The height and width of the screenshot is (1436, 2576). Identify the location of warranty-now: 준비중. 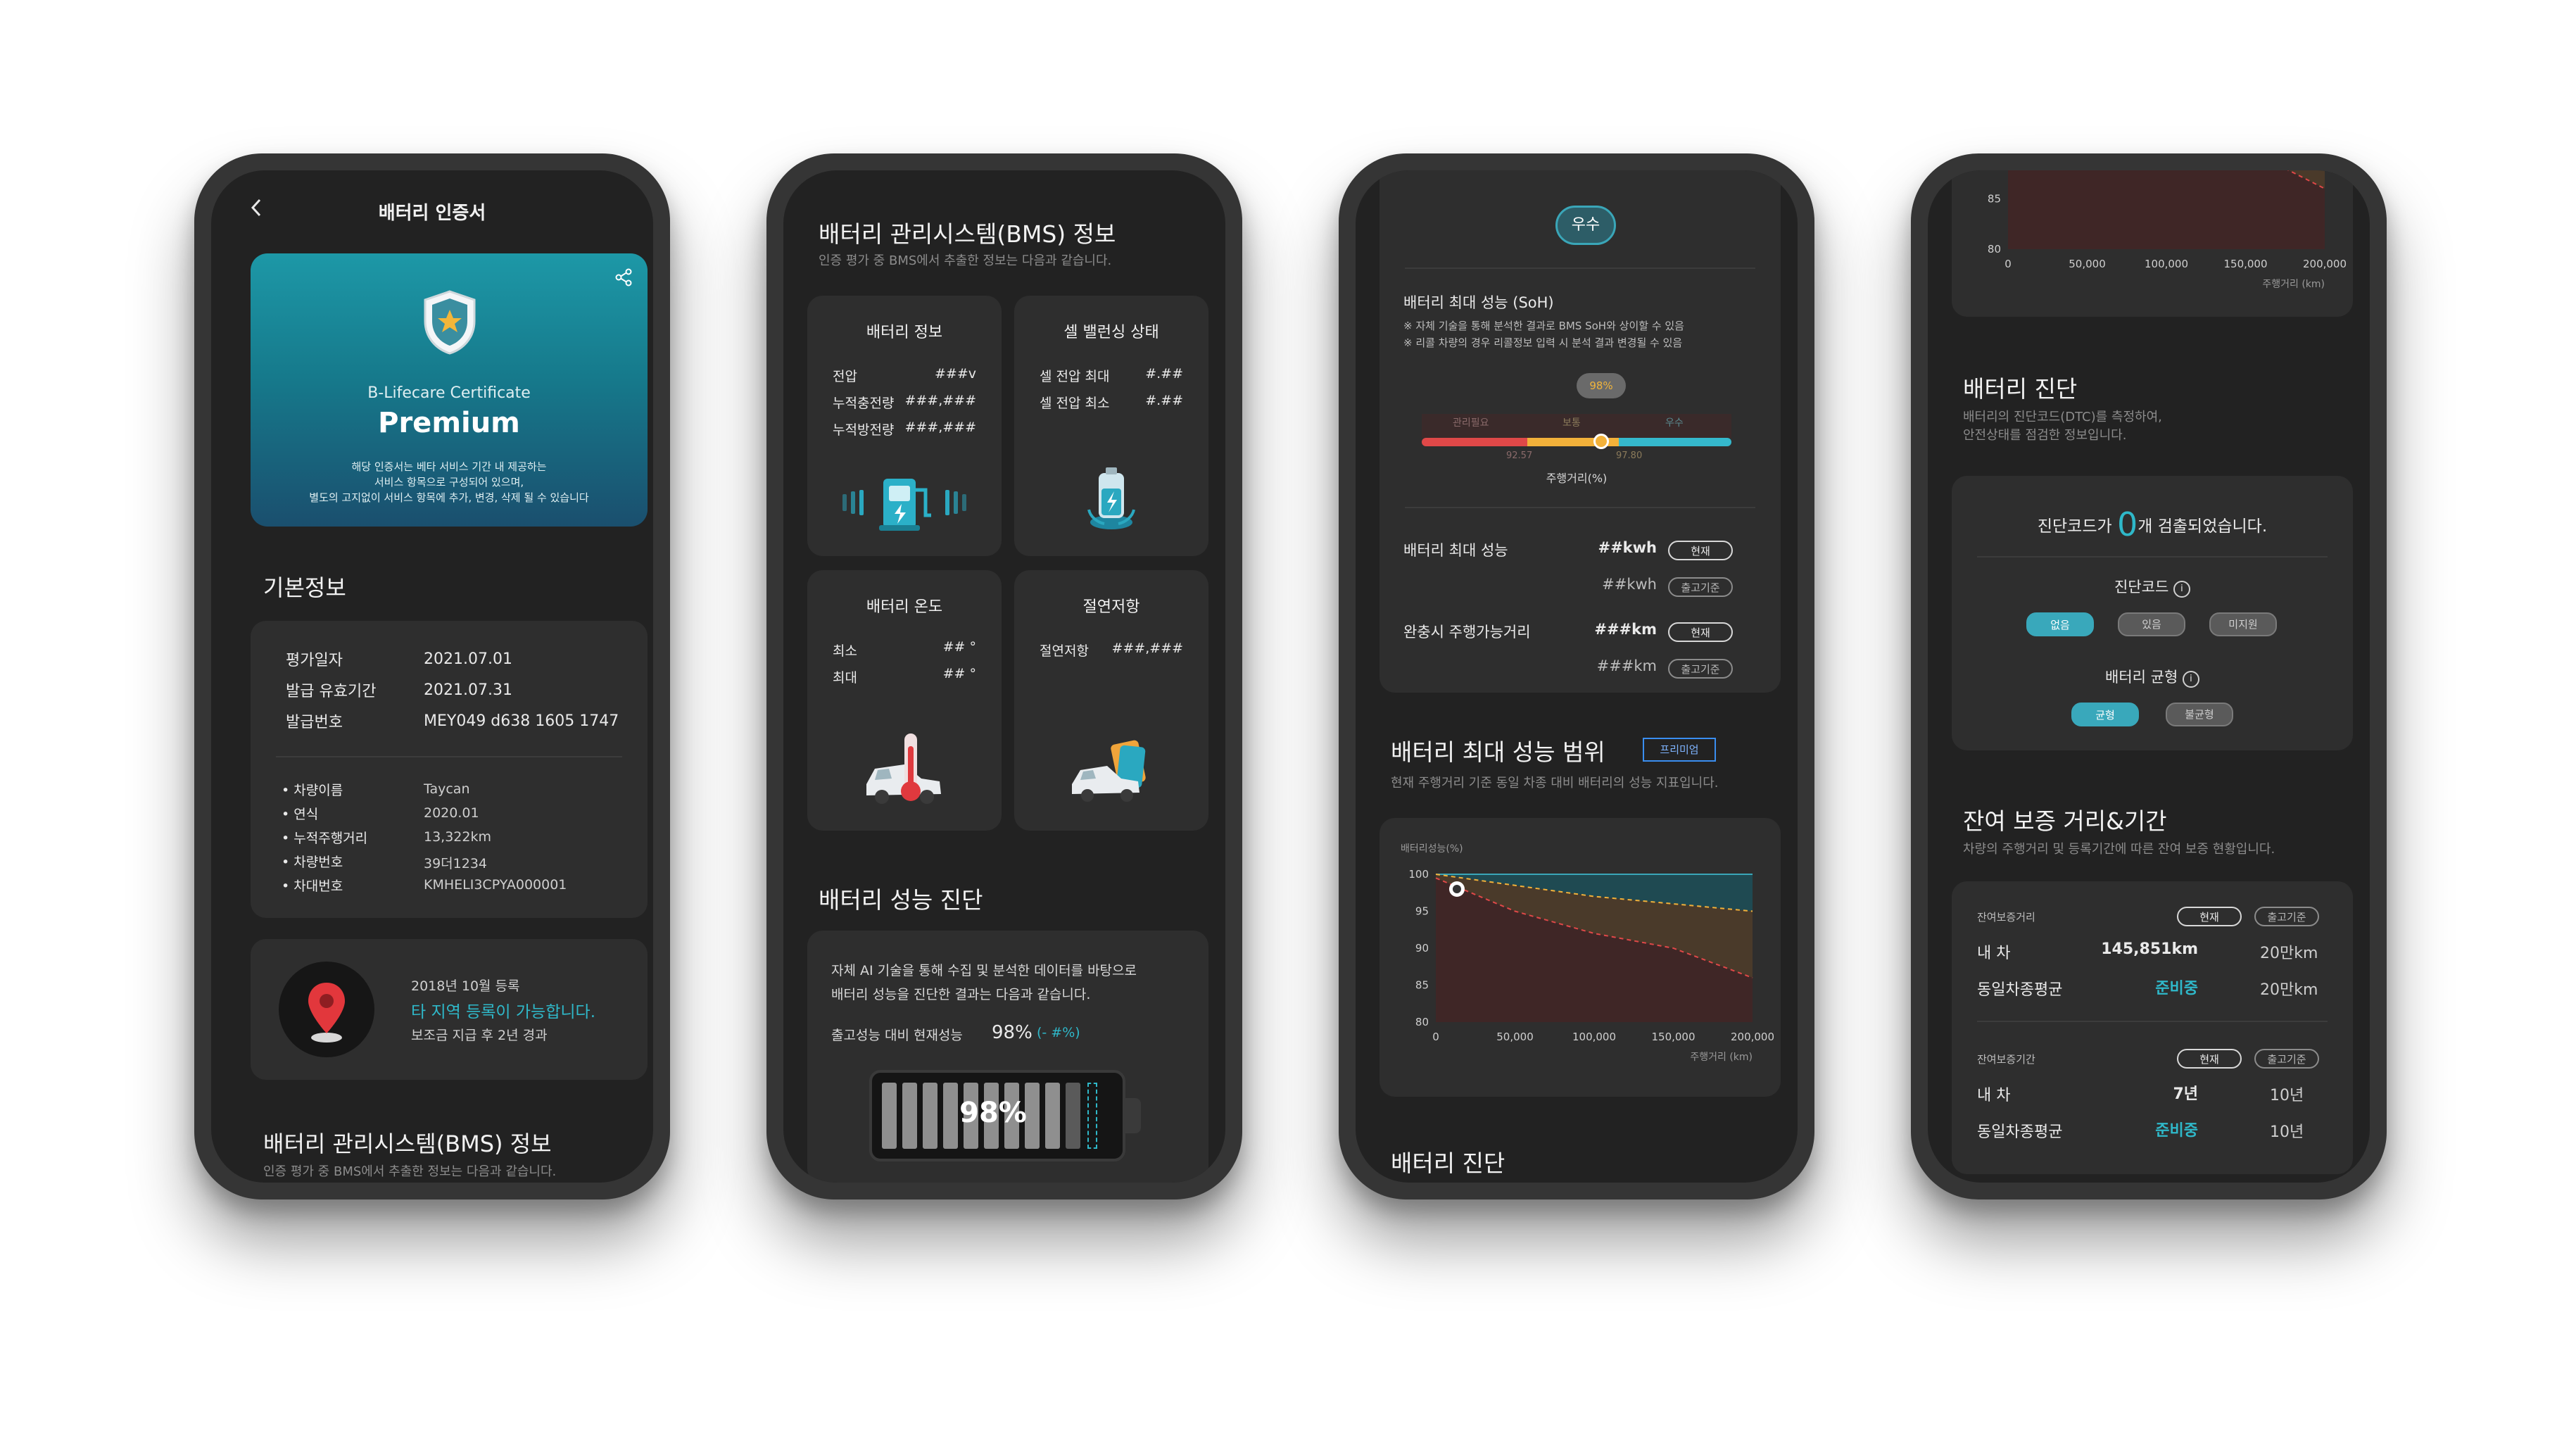
(2176, 989).